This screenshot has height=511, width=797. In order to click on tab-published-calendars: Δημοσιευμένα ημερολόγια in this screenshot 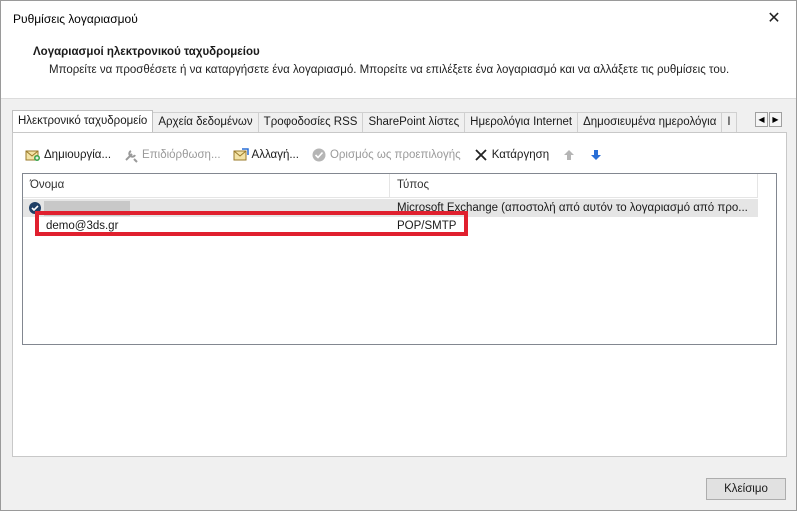, I will do `click(650, 122)`.